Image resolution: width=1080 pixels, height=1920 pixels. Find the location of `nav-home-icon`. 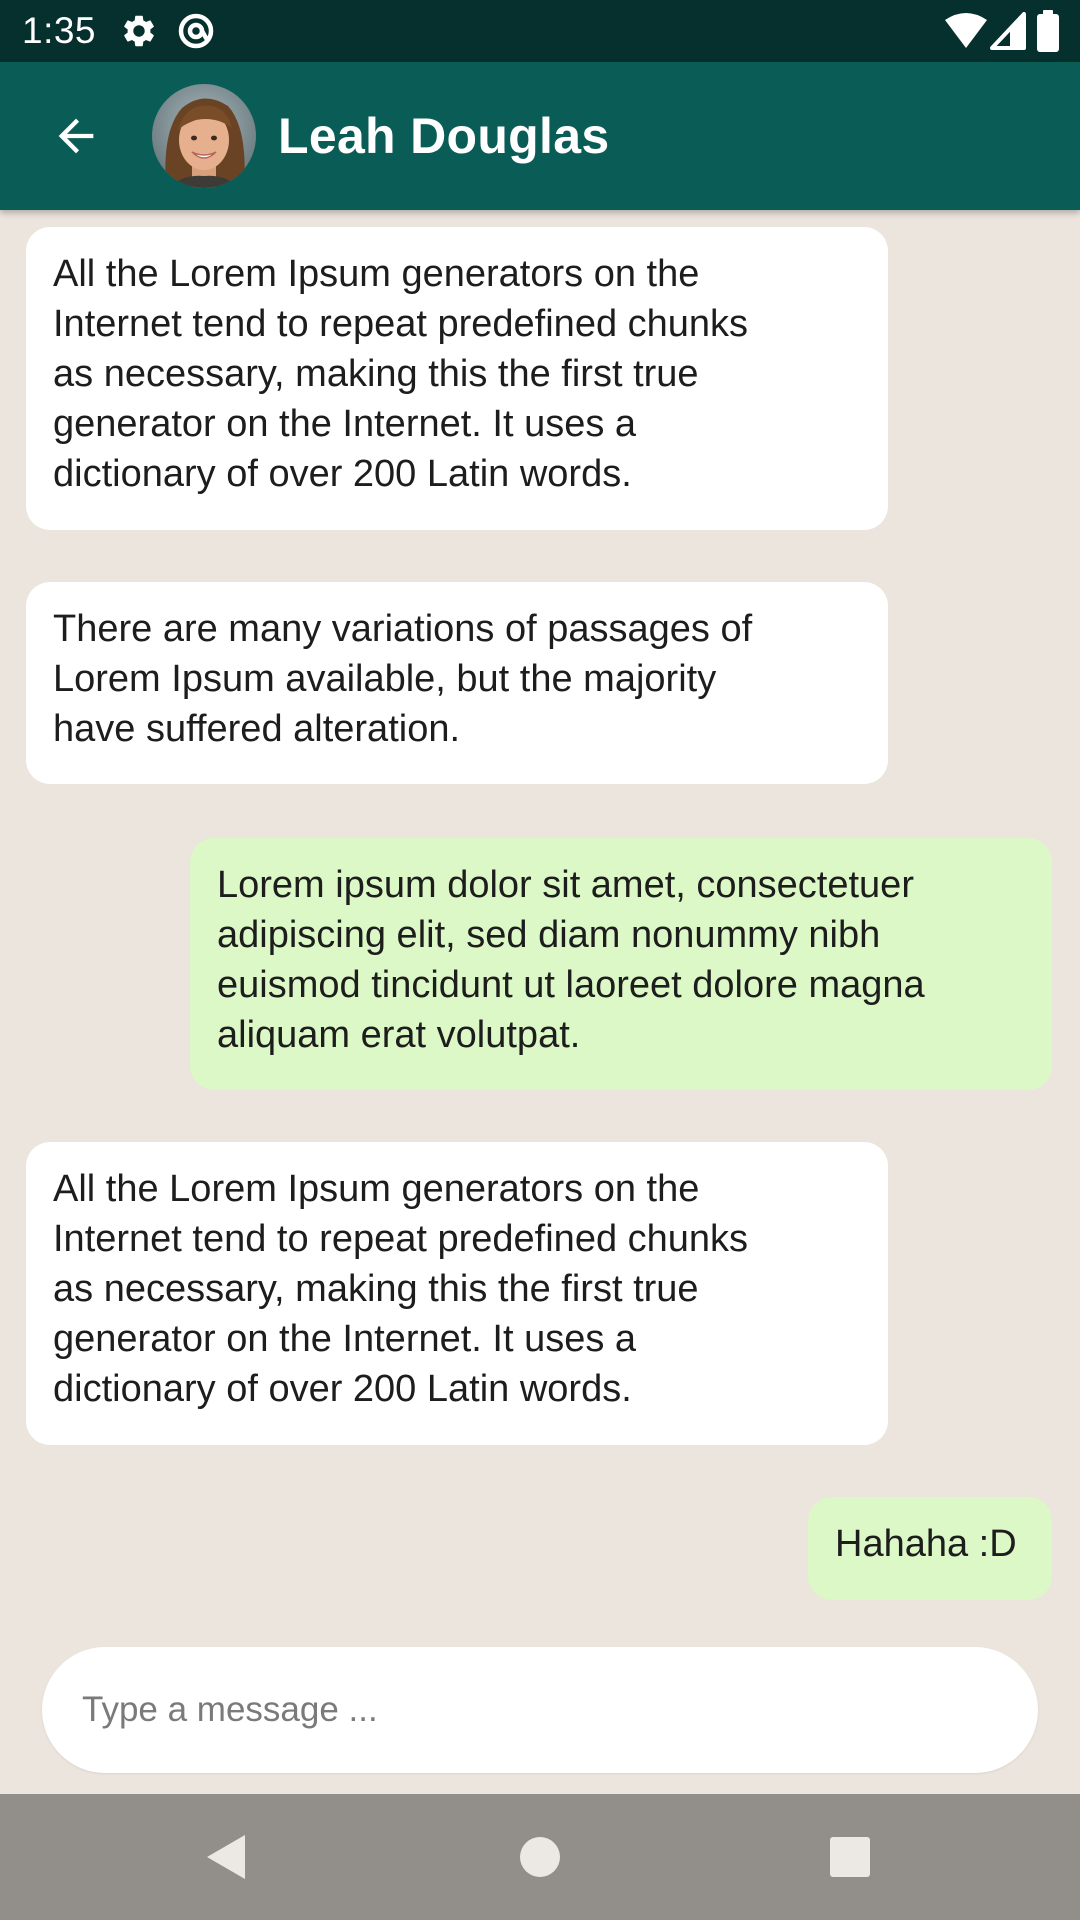

nav-home-icon is located at coordinates (540, 1857).